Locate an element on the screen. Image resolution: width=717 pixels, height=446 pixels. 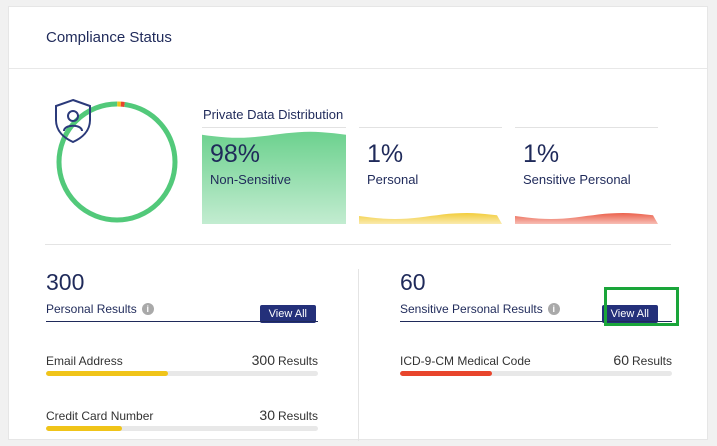
distribution-title: Private Data Distribution is located at coordinates (273, 114).